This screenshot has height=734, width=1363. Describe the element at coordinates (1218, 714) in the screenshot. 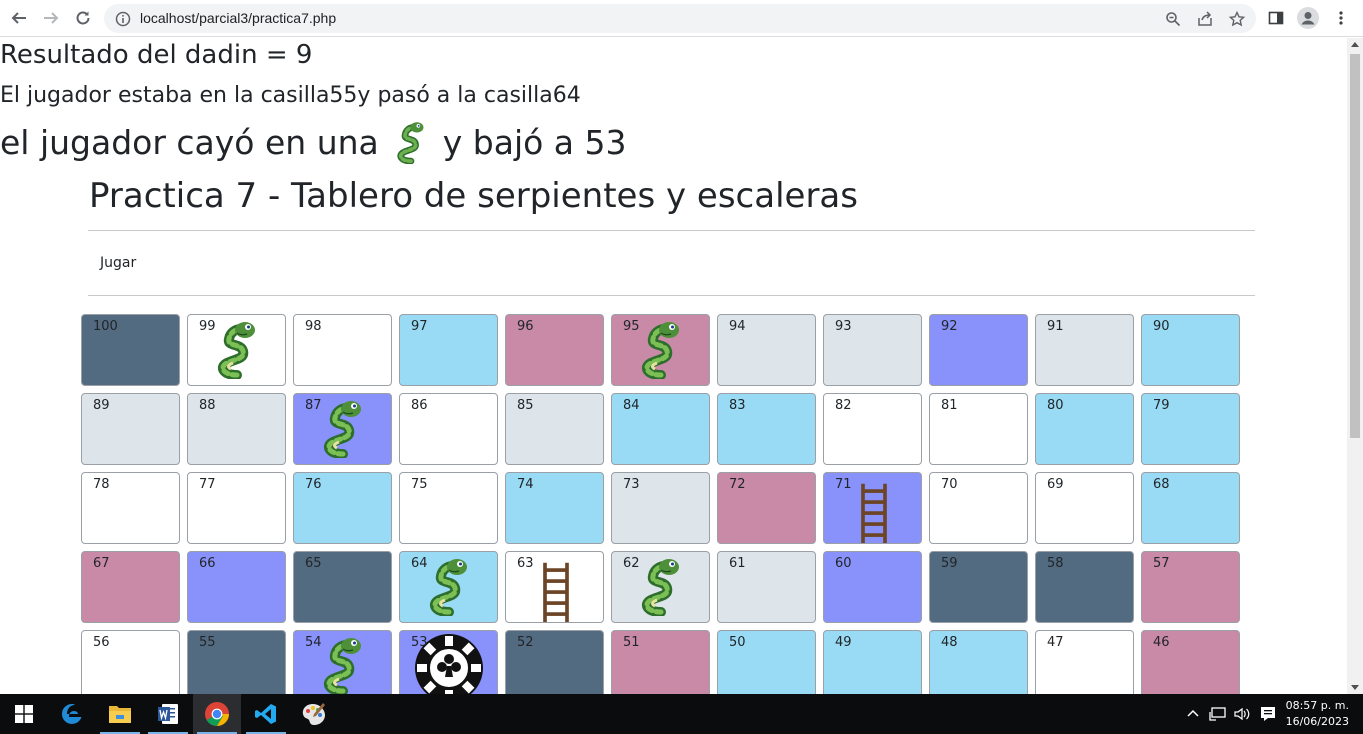

I see `network-icon` at that location.